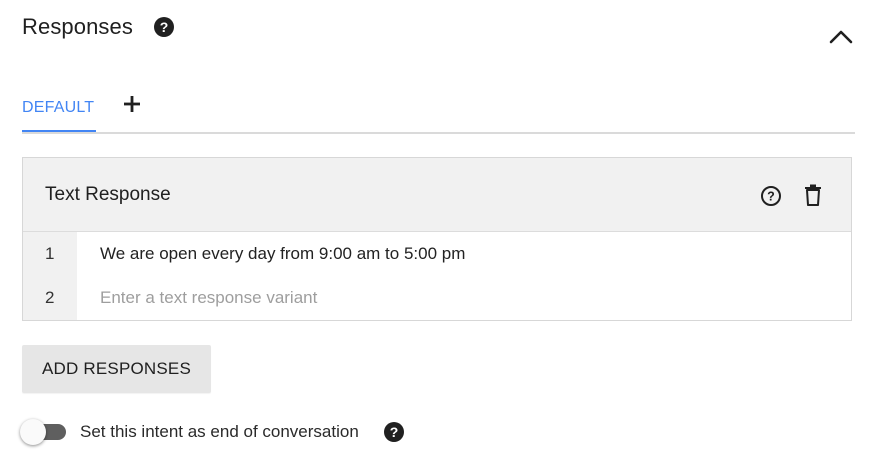 This screenshot has width=870, height=472. Describe the element at coordinates (841, 37) in the screenshot. I see `chevron-up-icon` at that location.